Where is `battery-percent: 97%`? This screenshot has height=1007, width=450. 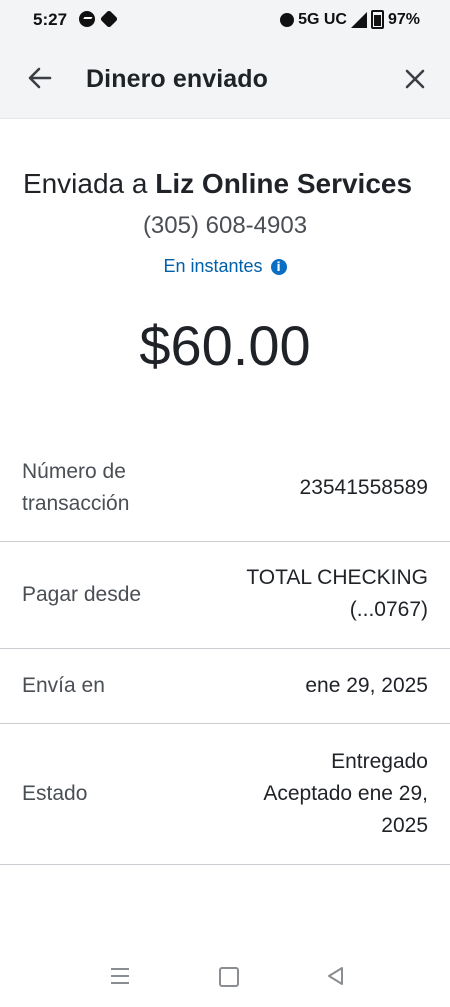
battery-percent: 97% is located at coordinates (403, 19).